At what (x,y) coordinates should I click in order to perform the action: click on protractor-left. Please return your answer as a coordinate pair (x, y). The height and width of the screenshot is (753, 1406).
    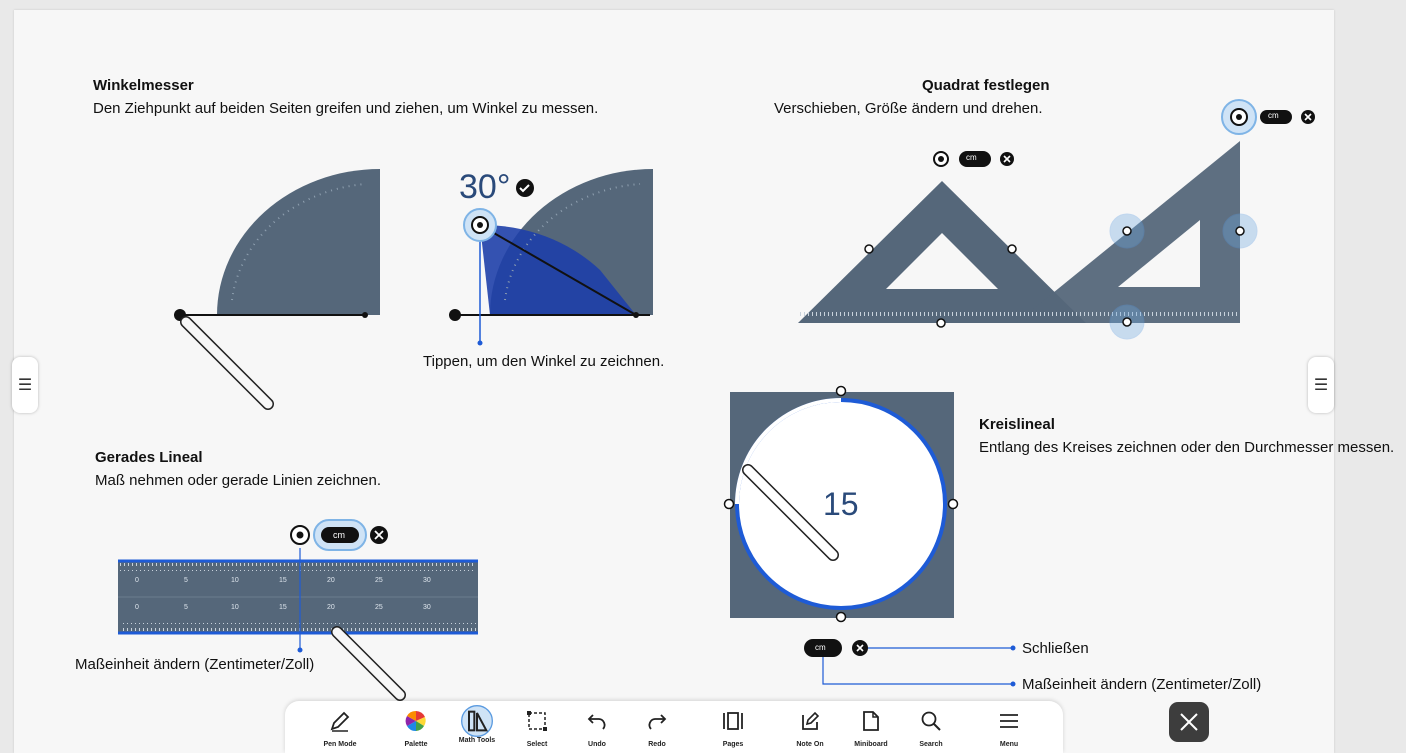
    Looking at the image, I should click on (277, 289).